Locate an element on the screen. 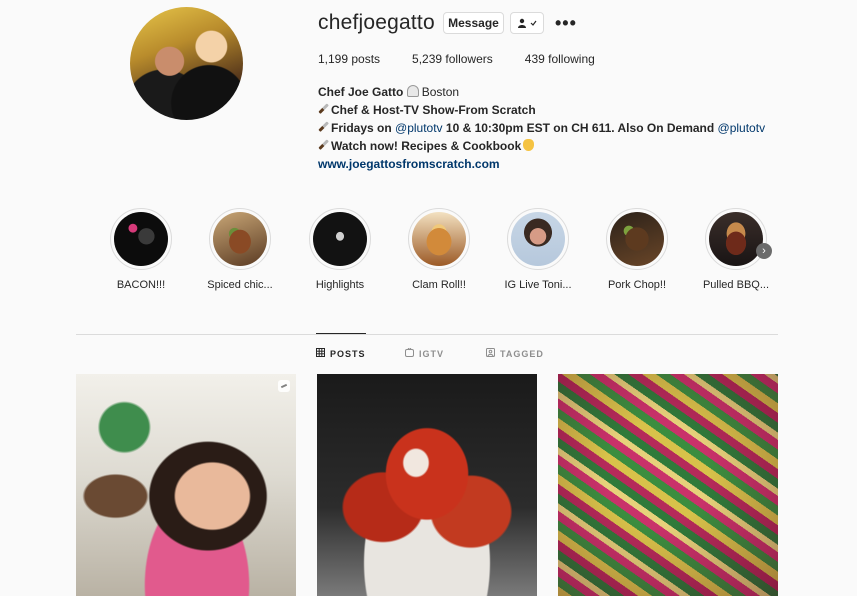 This screenshot has height=596, width=857. tab-igtv: IGTV is located at coordinates (425, 353).